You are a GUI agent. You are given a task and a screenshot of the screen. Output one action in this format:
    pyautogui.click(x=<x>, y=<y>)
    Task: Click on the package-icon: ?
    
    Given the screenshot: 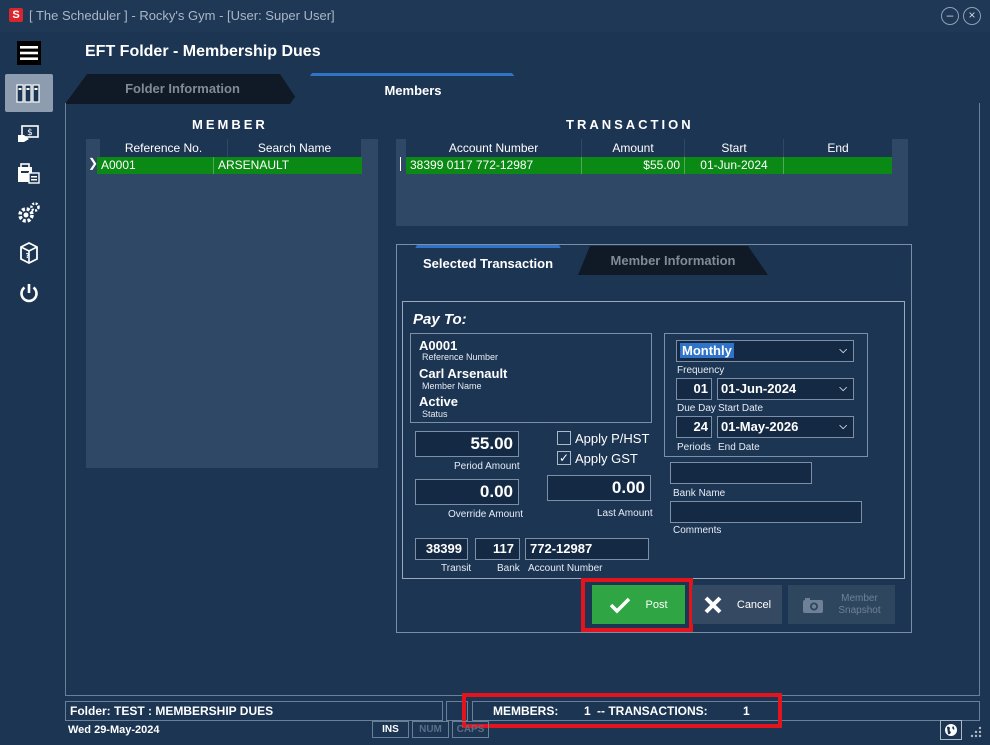 What is the action you would take?
    pyautogui.click(x=29, y=253)
    